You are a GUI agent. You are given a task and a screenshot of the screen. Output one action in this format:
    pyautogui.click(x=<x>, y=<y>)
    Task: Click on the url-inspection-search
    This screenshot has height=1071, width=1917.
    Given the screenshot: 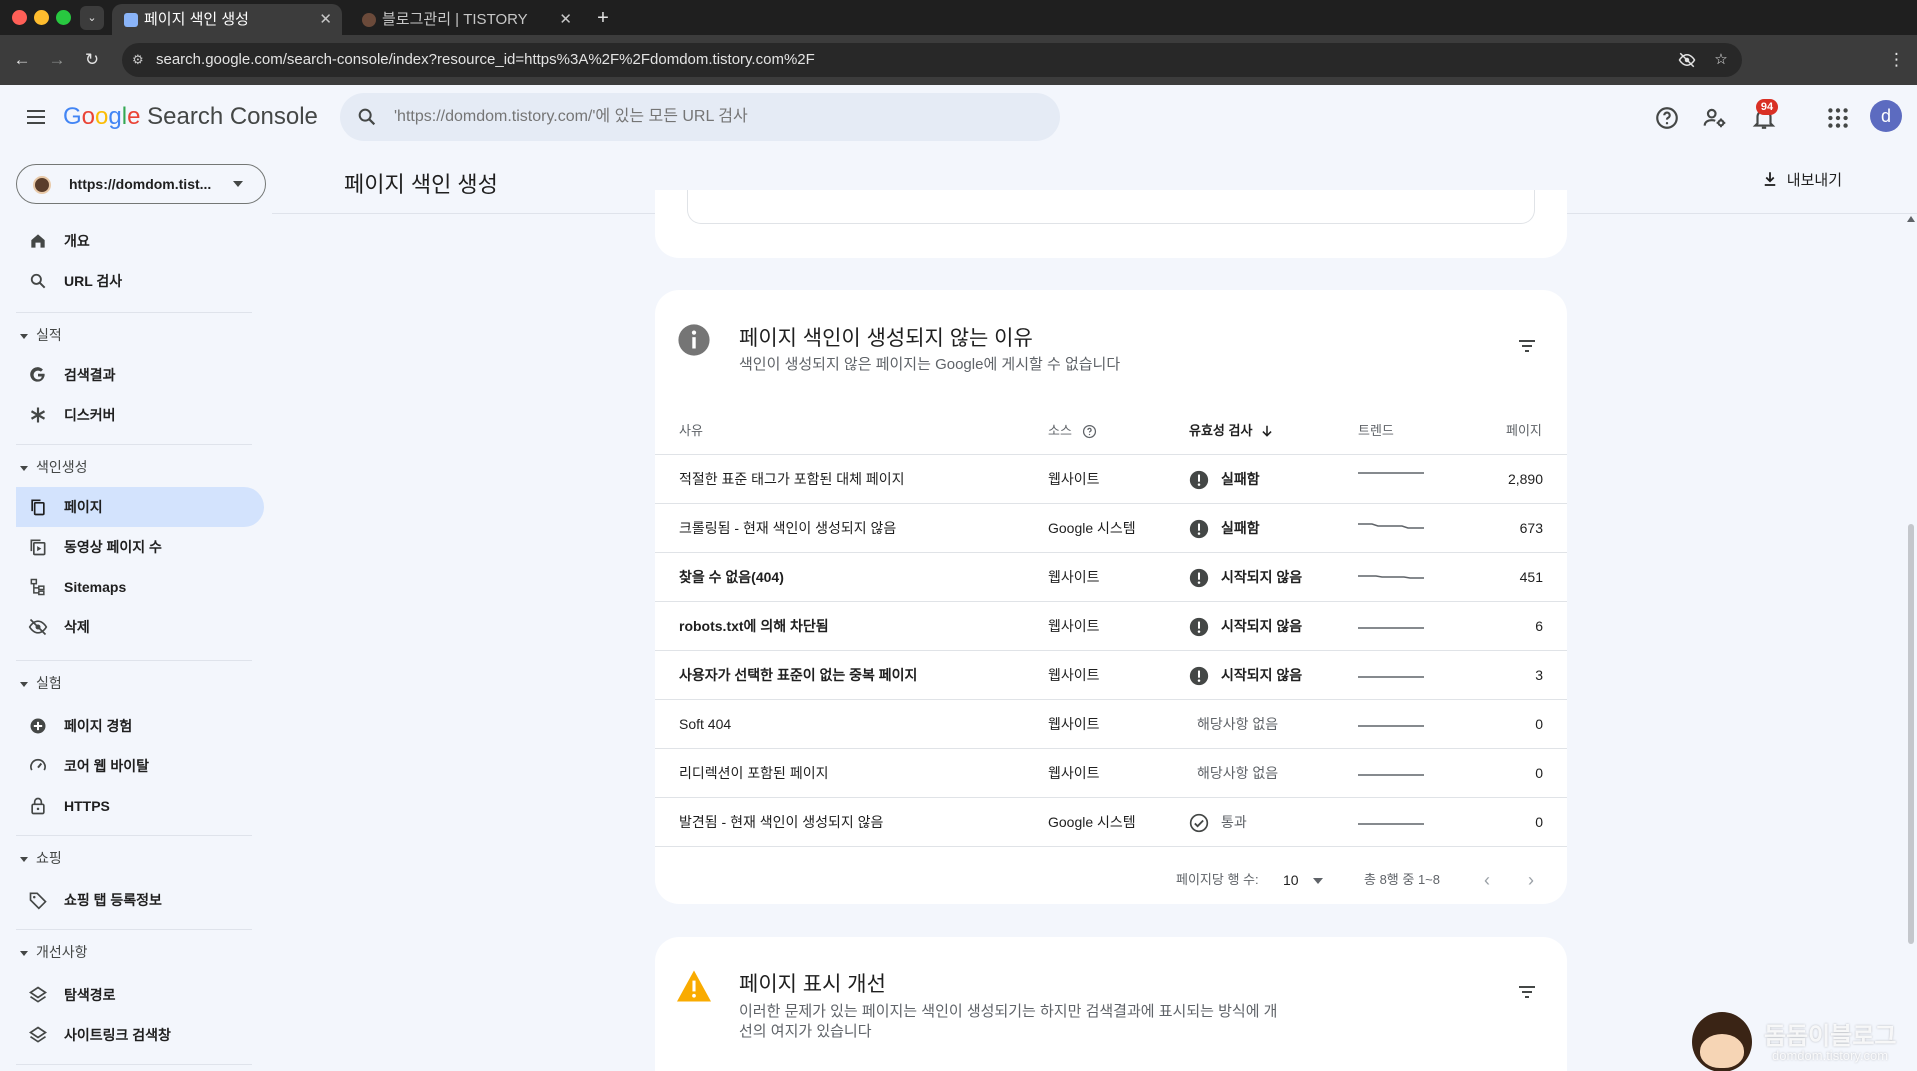 What is the action you would take?
    pyautogui.click(x=700, y=117)
    